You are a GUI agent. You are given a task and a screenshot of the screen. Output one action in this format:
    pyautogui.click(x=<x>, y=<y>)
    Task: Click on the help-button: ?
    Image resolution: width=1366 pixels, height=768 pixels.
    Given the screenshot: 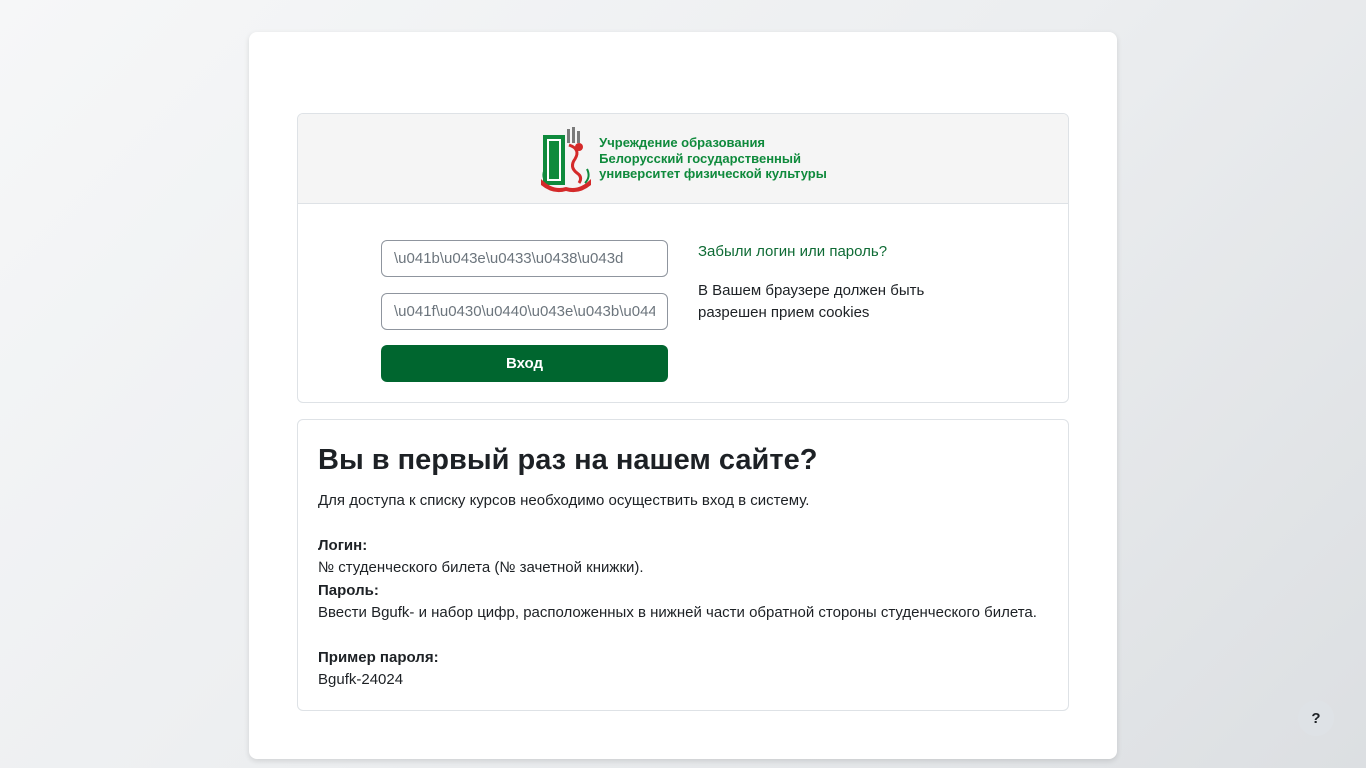 What is the action you would take?
    pyautogui.click(x=1316, y=718)
    